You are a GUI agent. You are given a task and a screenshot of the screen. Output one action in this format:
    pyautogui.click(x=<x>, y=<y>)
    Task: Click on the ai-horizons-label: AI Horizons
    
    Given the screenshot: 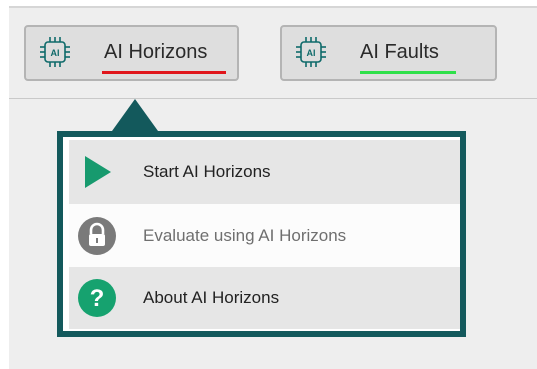 What is the action you would take?
    pyautogui.click(x=156, y=52)
    